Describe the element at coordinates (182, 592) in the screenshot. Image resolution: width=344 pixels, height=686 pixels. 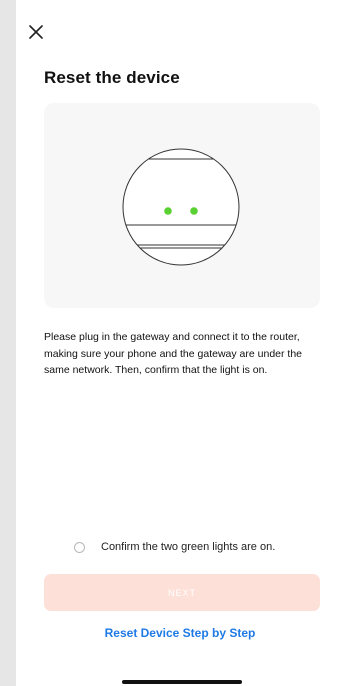
I see `next-button: NEXT` at that location.